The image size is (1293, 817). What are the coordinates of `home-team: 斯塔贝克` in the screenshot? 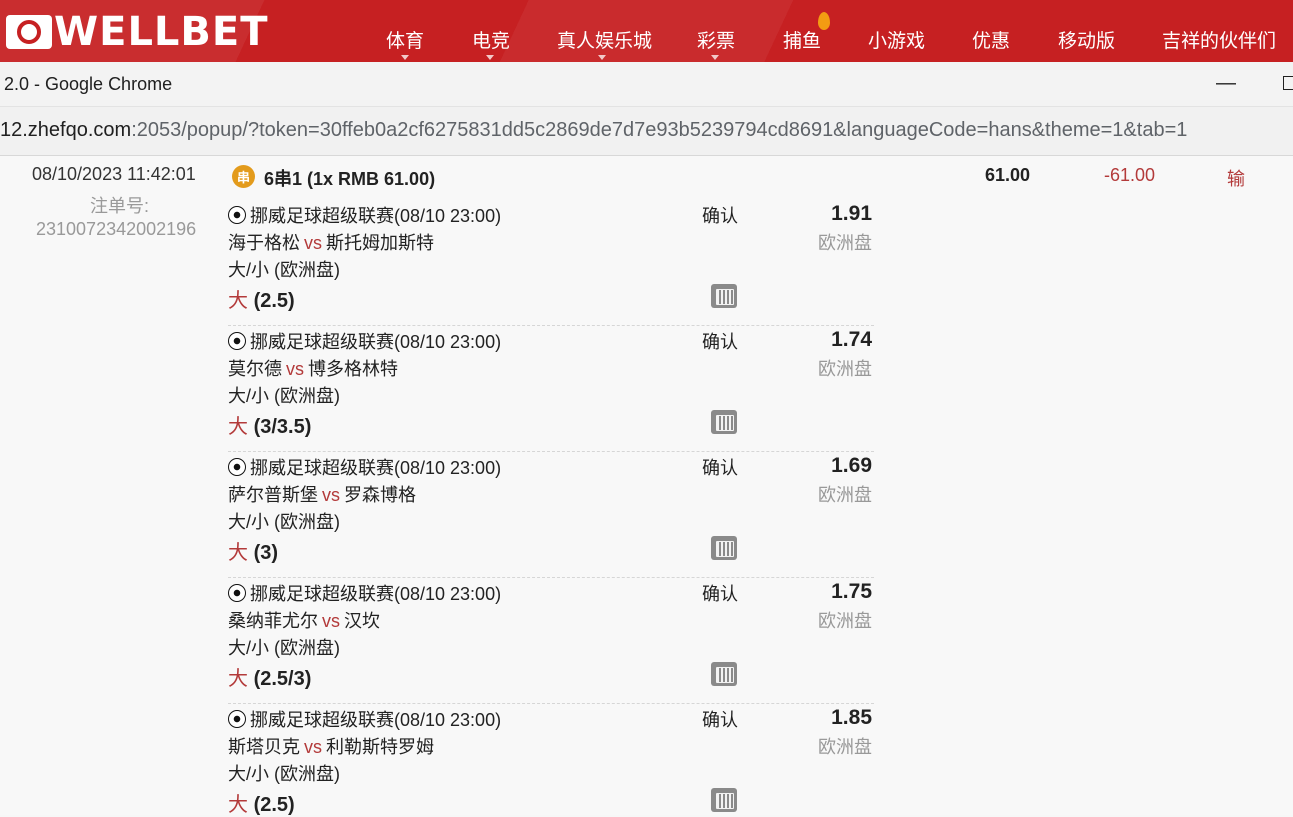 It's located at (264, 747).